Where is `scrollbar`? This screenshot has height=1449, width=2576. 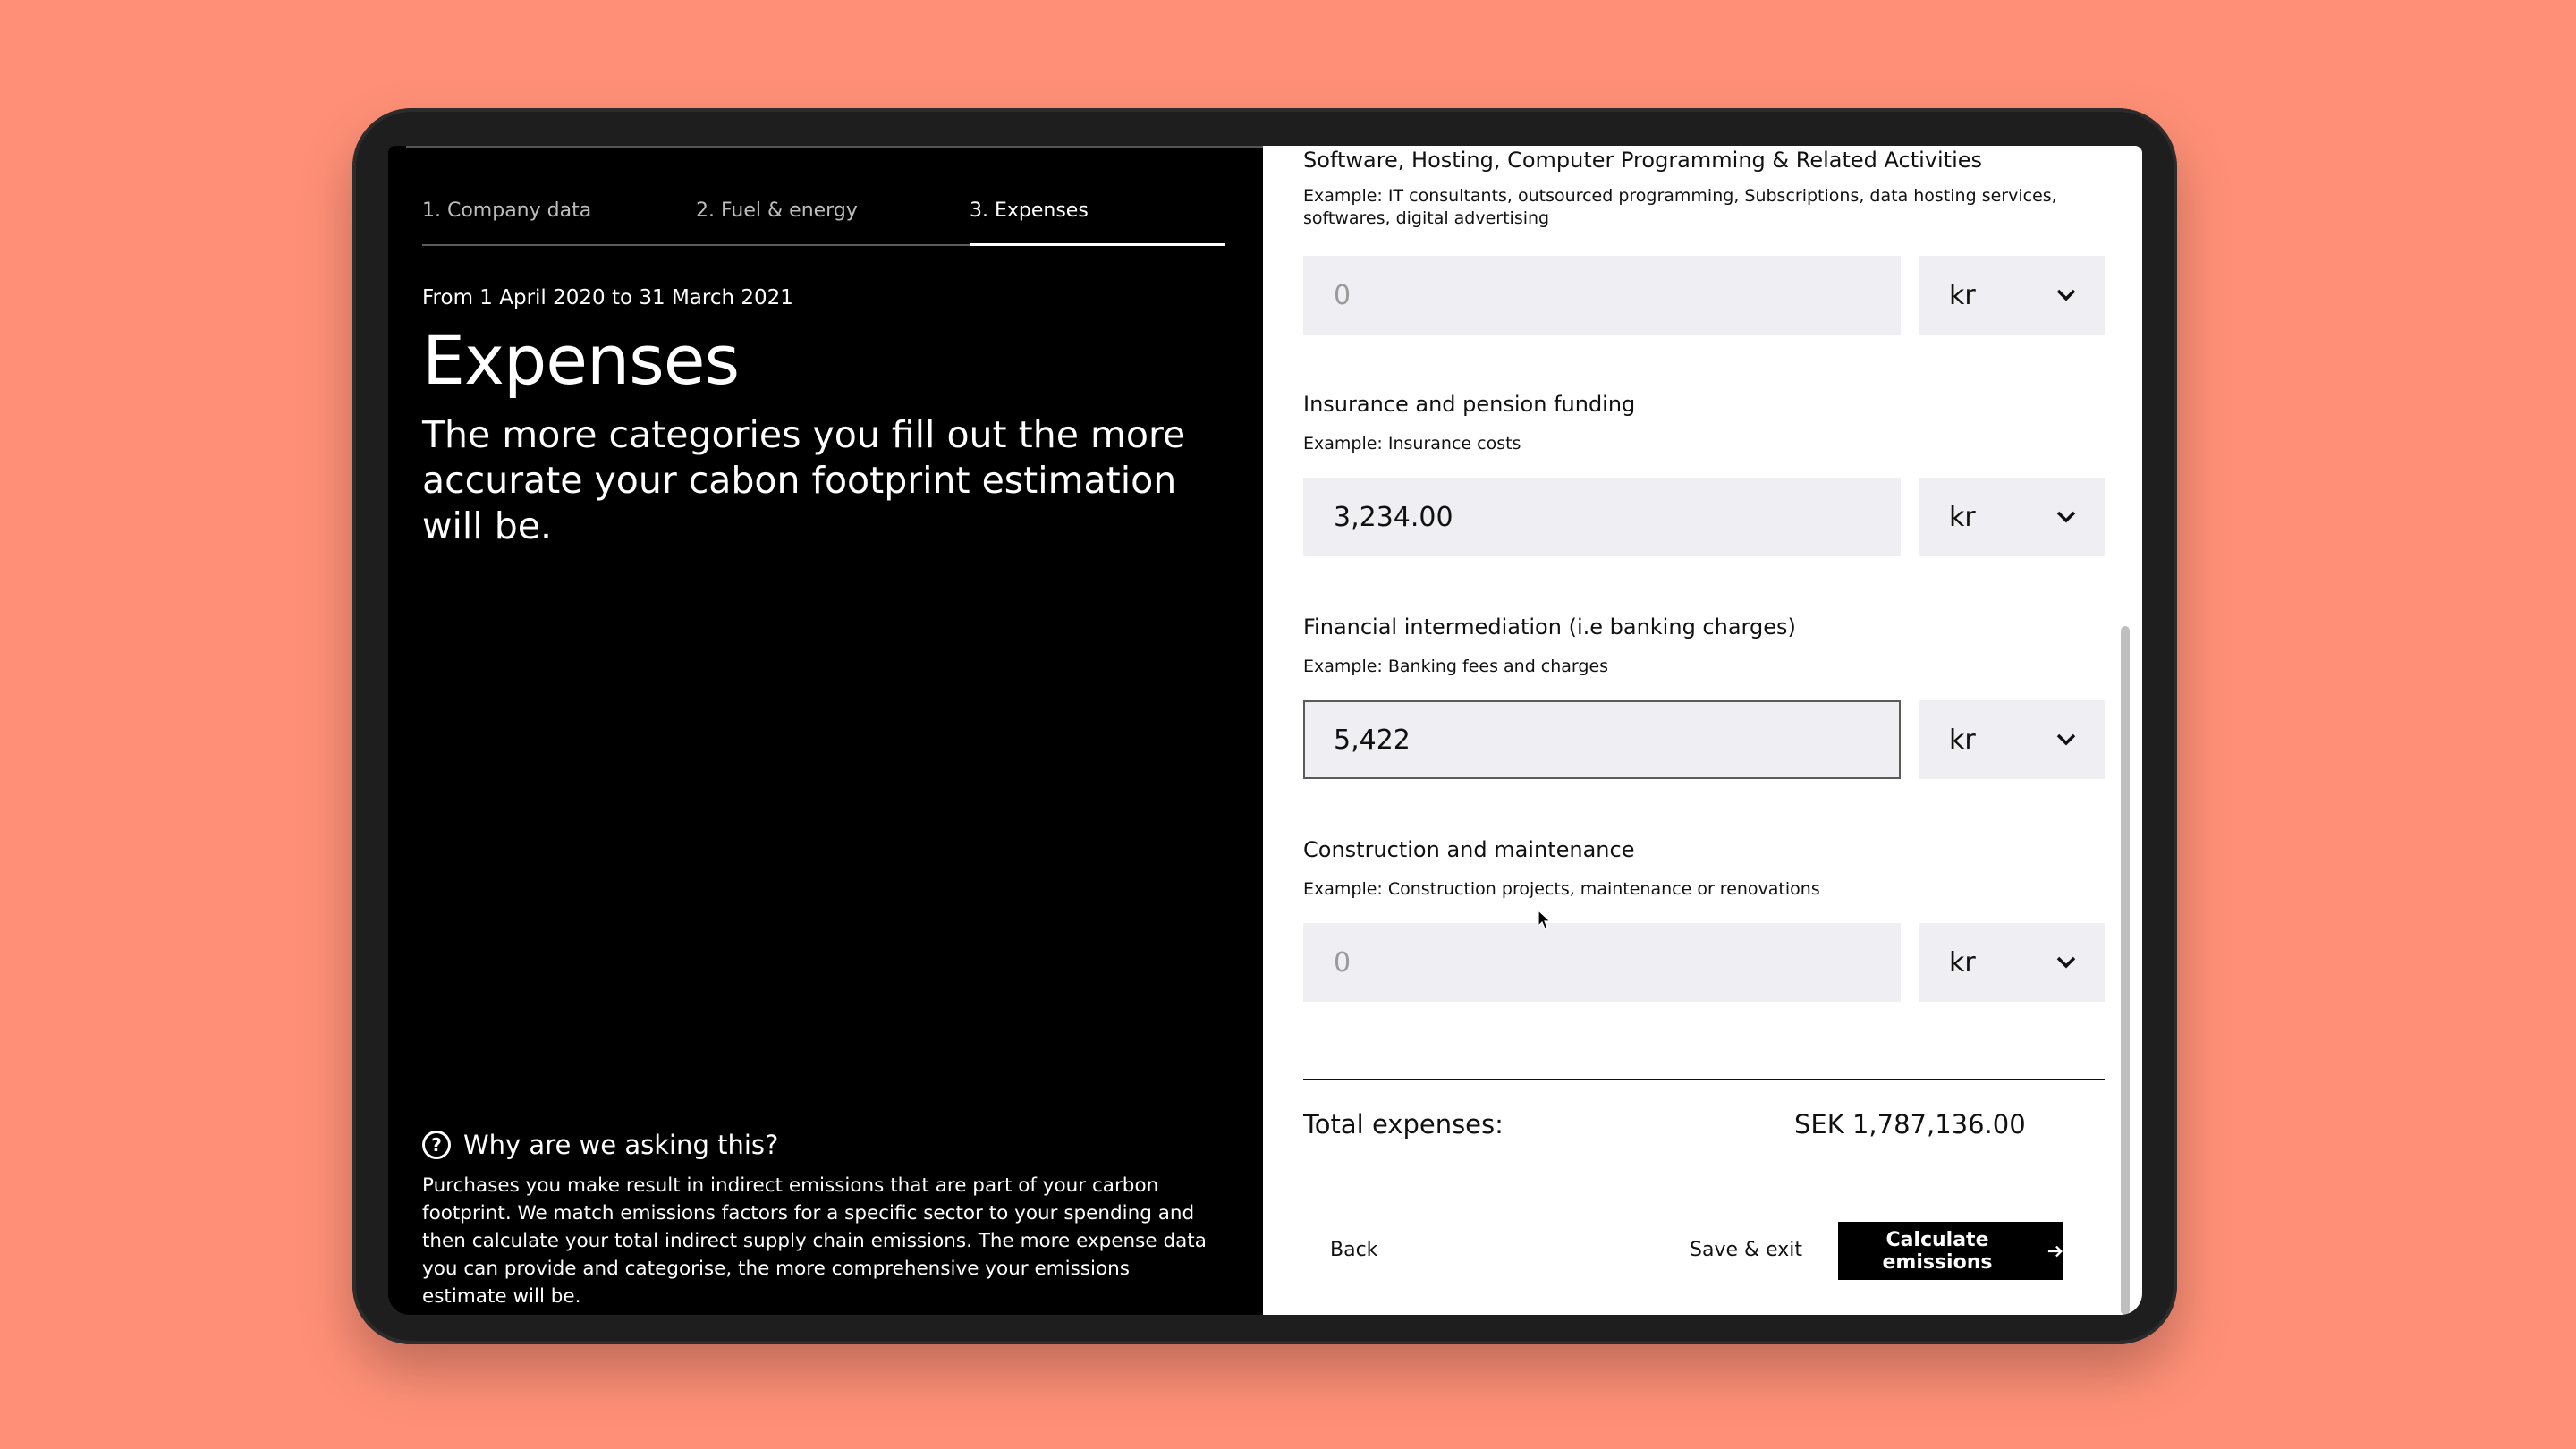 scrollbar is located at coordinates (2125, 970).